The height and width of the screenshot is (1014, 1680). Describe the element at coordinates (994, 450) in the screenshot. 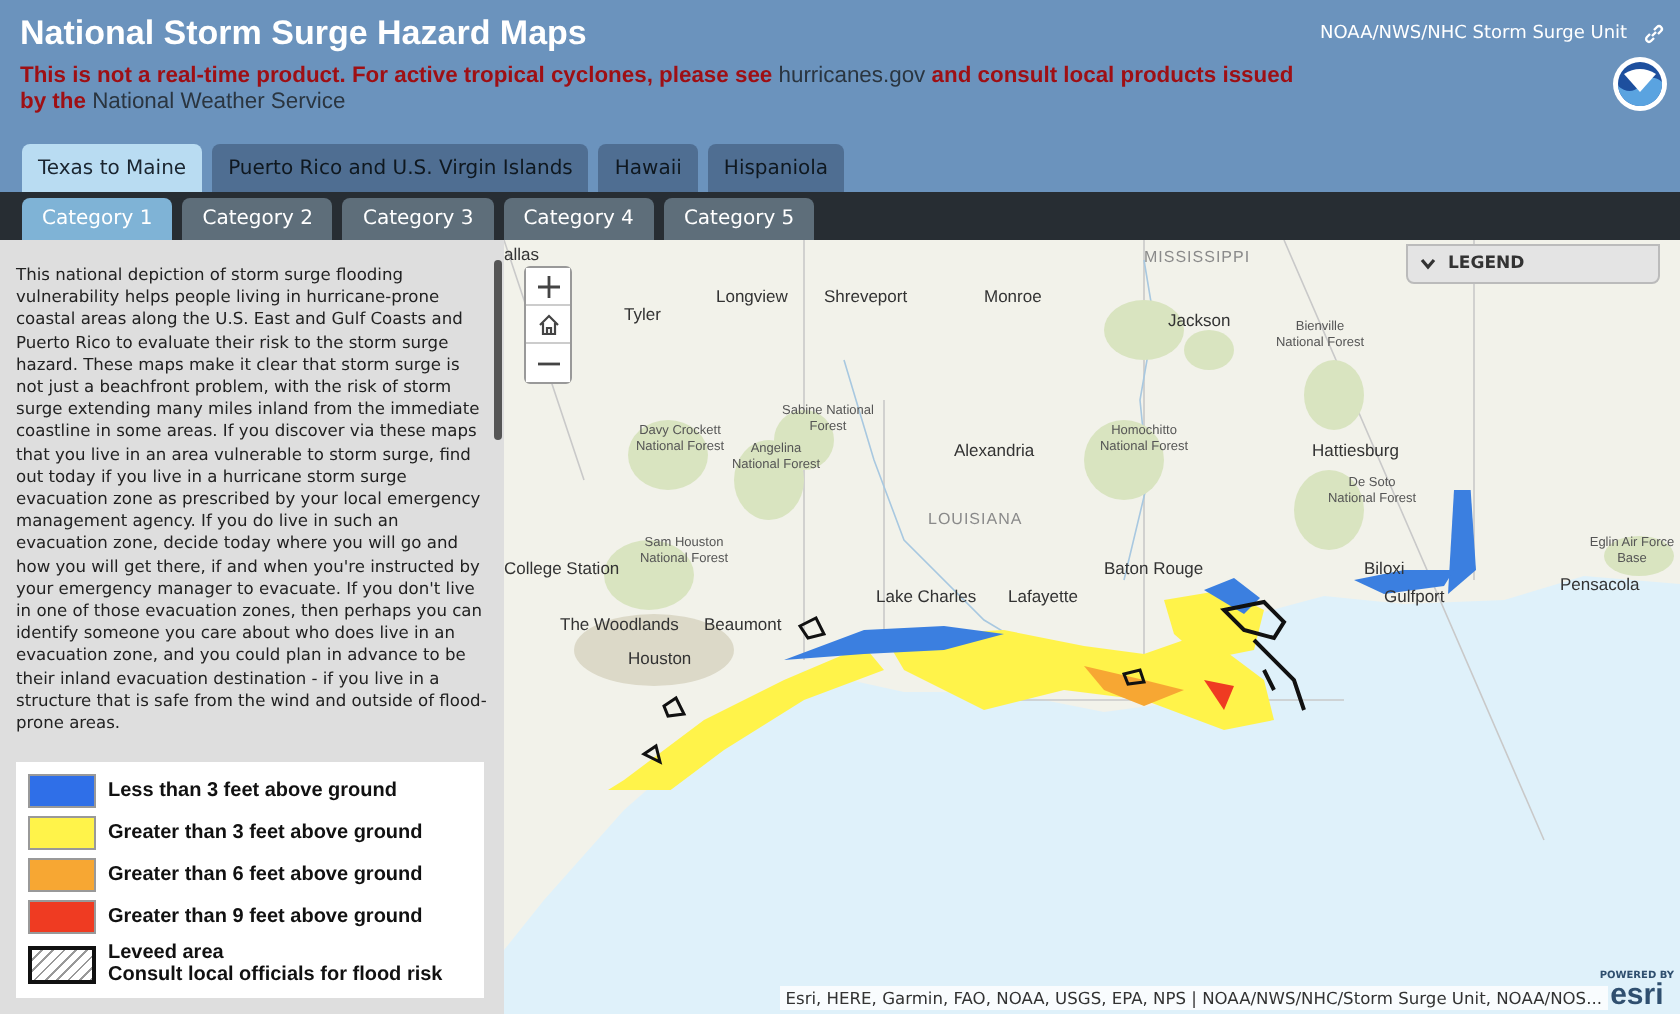

I see `city-label: Alexandria` at that location.